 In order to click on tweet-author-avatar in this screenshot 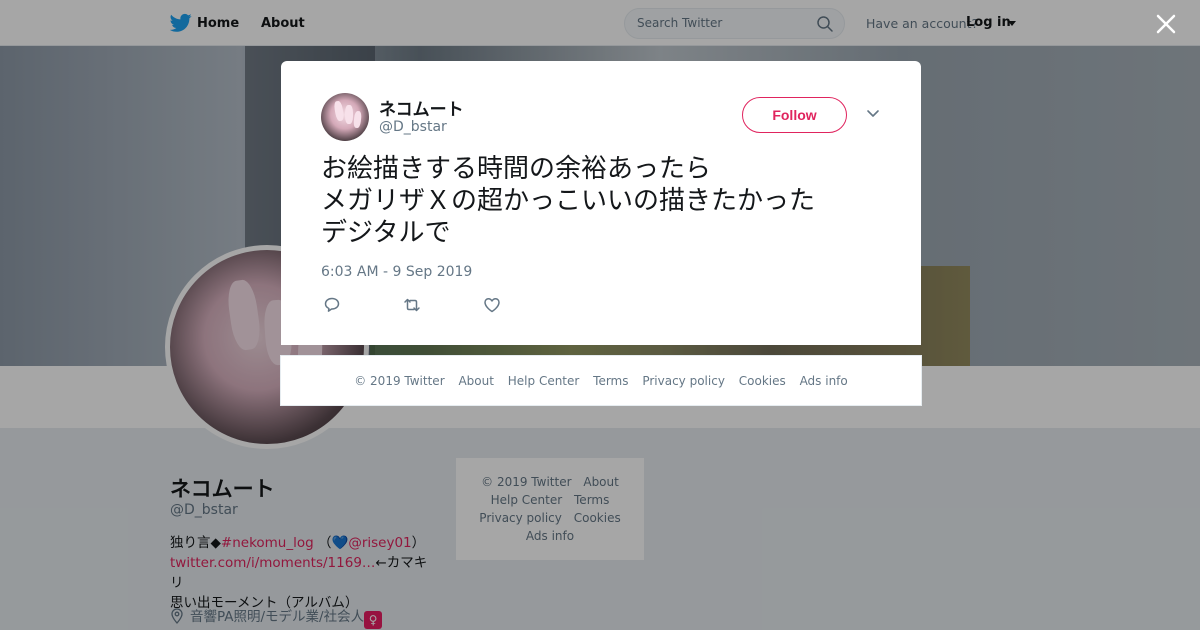, I will do `click(345, 117)`.